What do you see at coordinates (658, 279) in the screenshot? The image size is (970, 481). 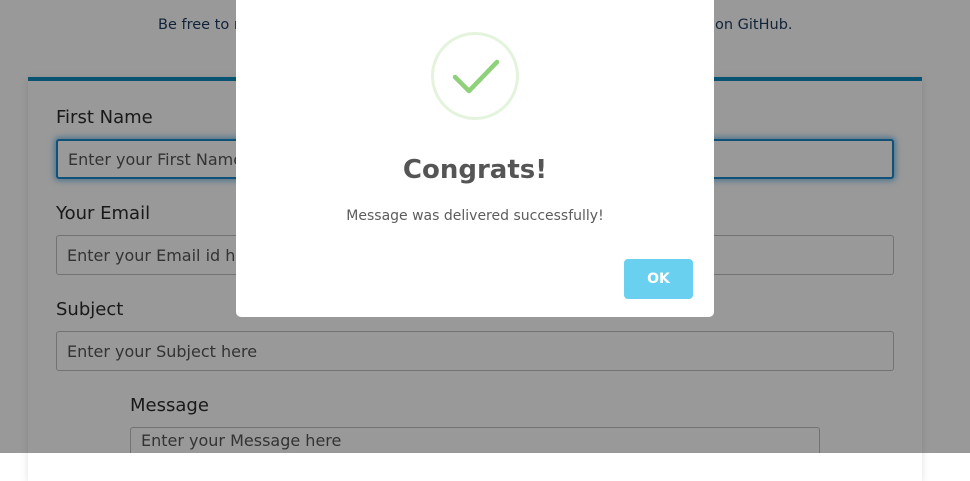 I see `ok-button: OK` at bounding box center [658, 279].